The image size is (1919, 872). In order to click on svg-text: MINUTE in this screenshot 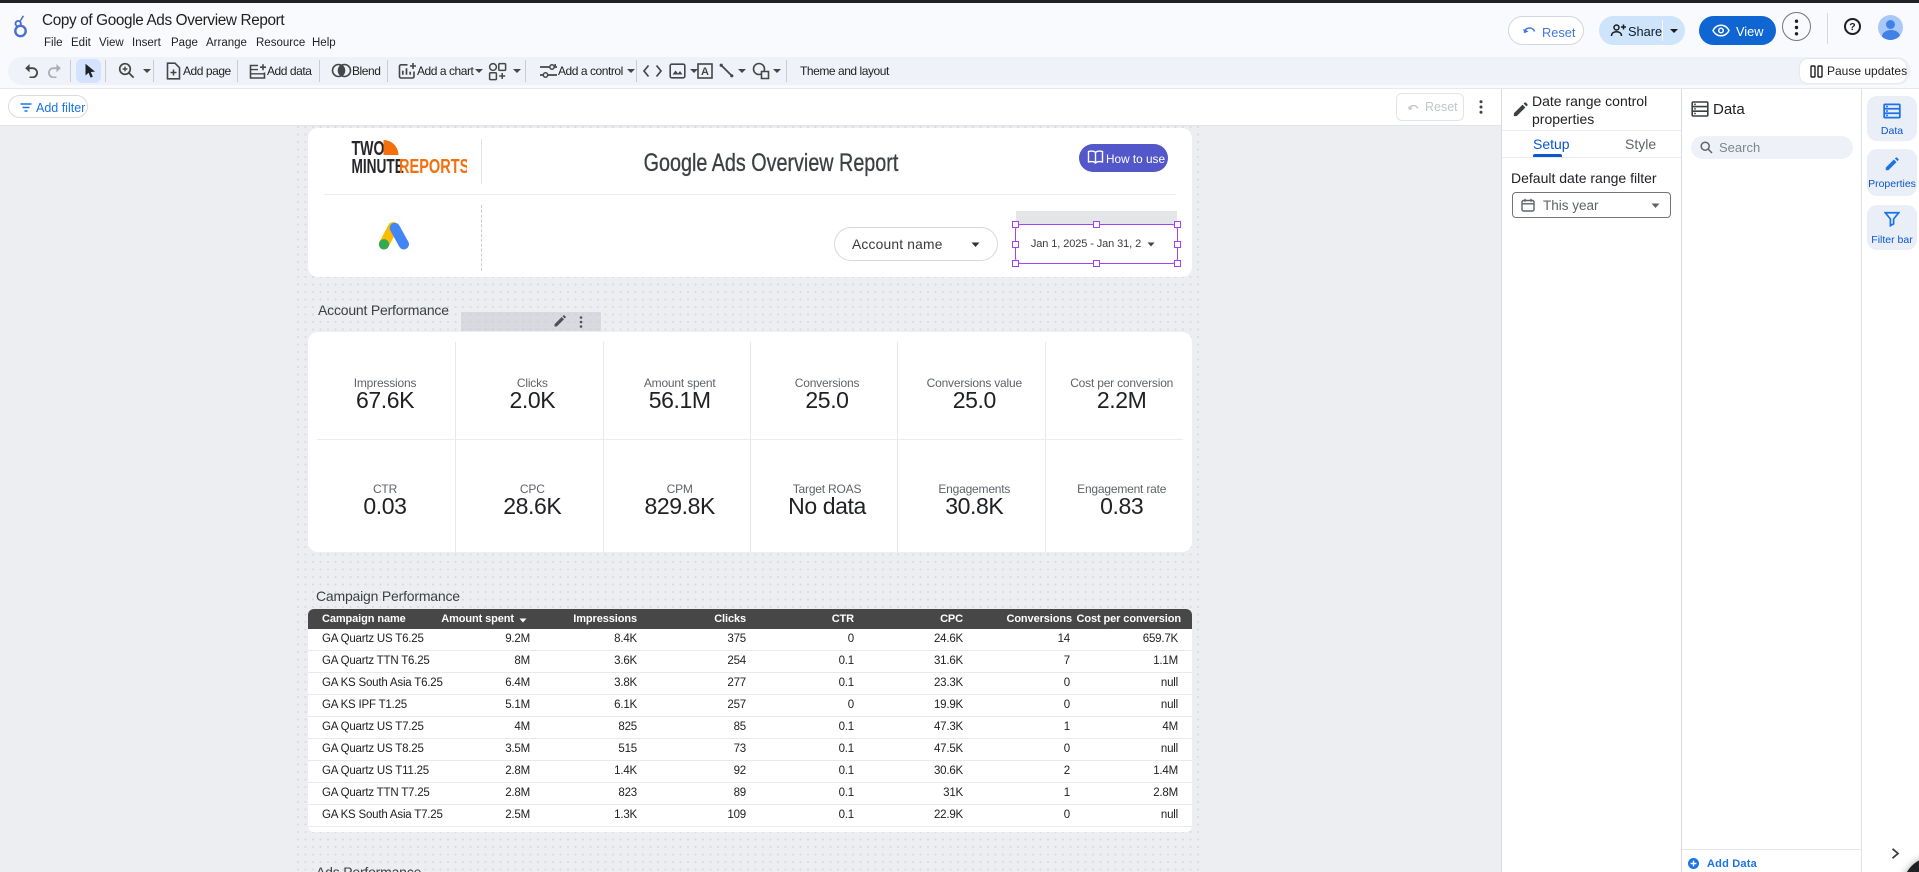, I will do `click(378, 165)`.